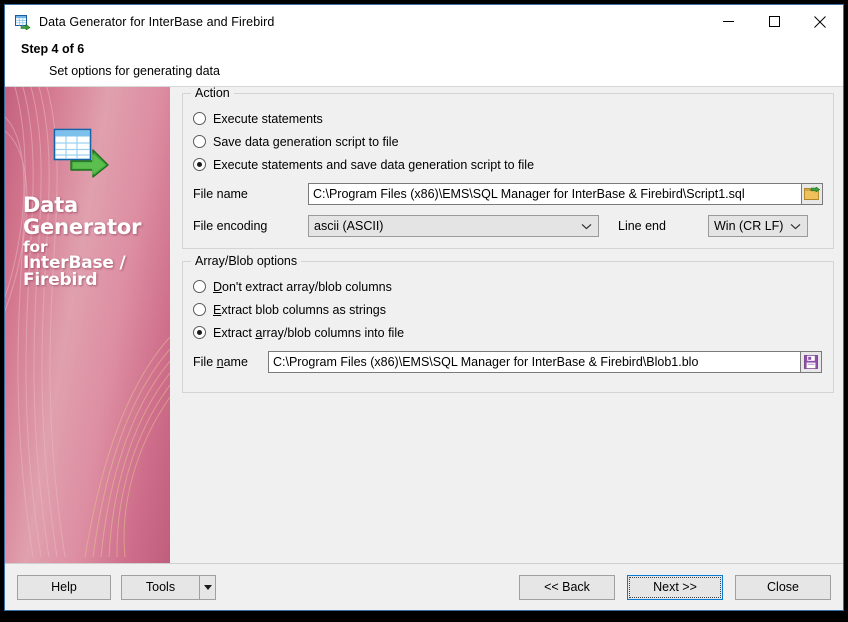 Image resolution: width=848 pixels, height=622 pixels. What do you see at coordinates (508, 309) in the screenshot?
I see `radio-extract-blob-as-strings: Extract blob columns as strings` at bounding box center [508, 309].